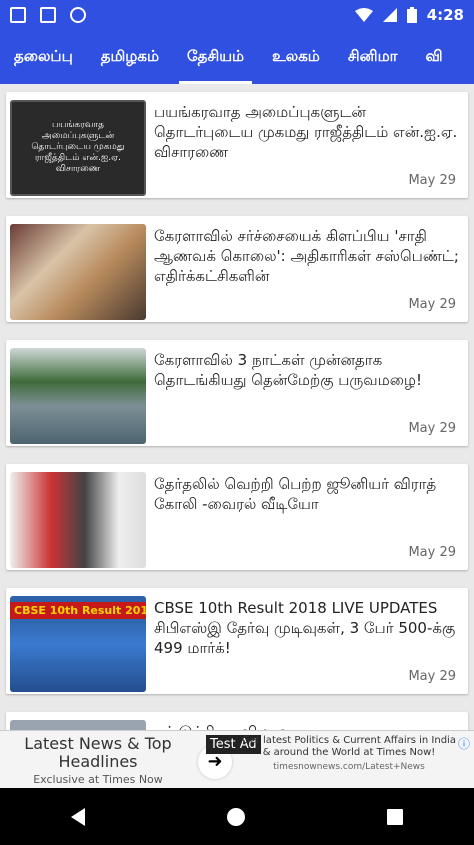  What do you see at coordinates (215, 761) in the screenshot?
I see `arrow-right-icon: ➜` at bounding box center [215, 761].